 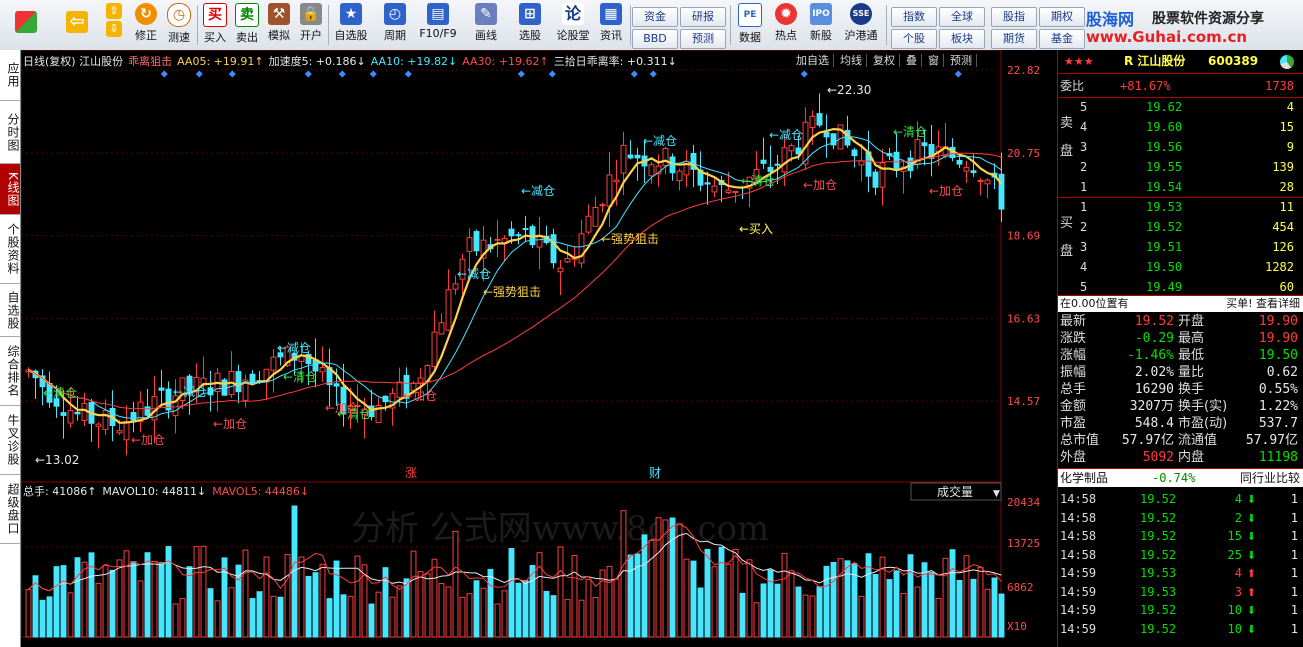 What do you see at coordinates (573, 25) in the screenshot?
I see `forum-button: 论 论股堂` at bounding box center [573, 25].